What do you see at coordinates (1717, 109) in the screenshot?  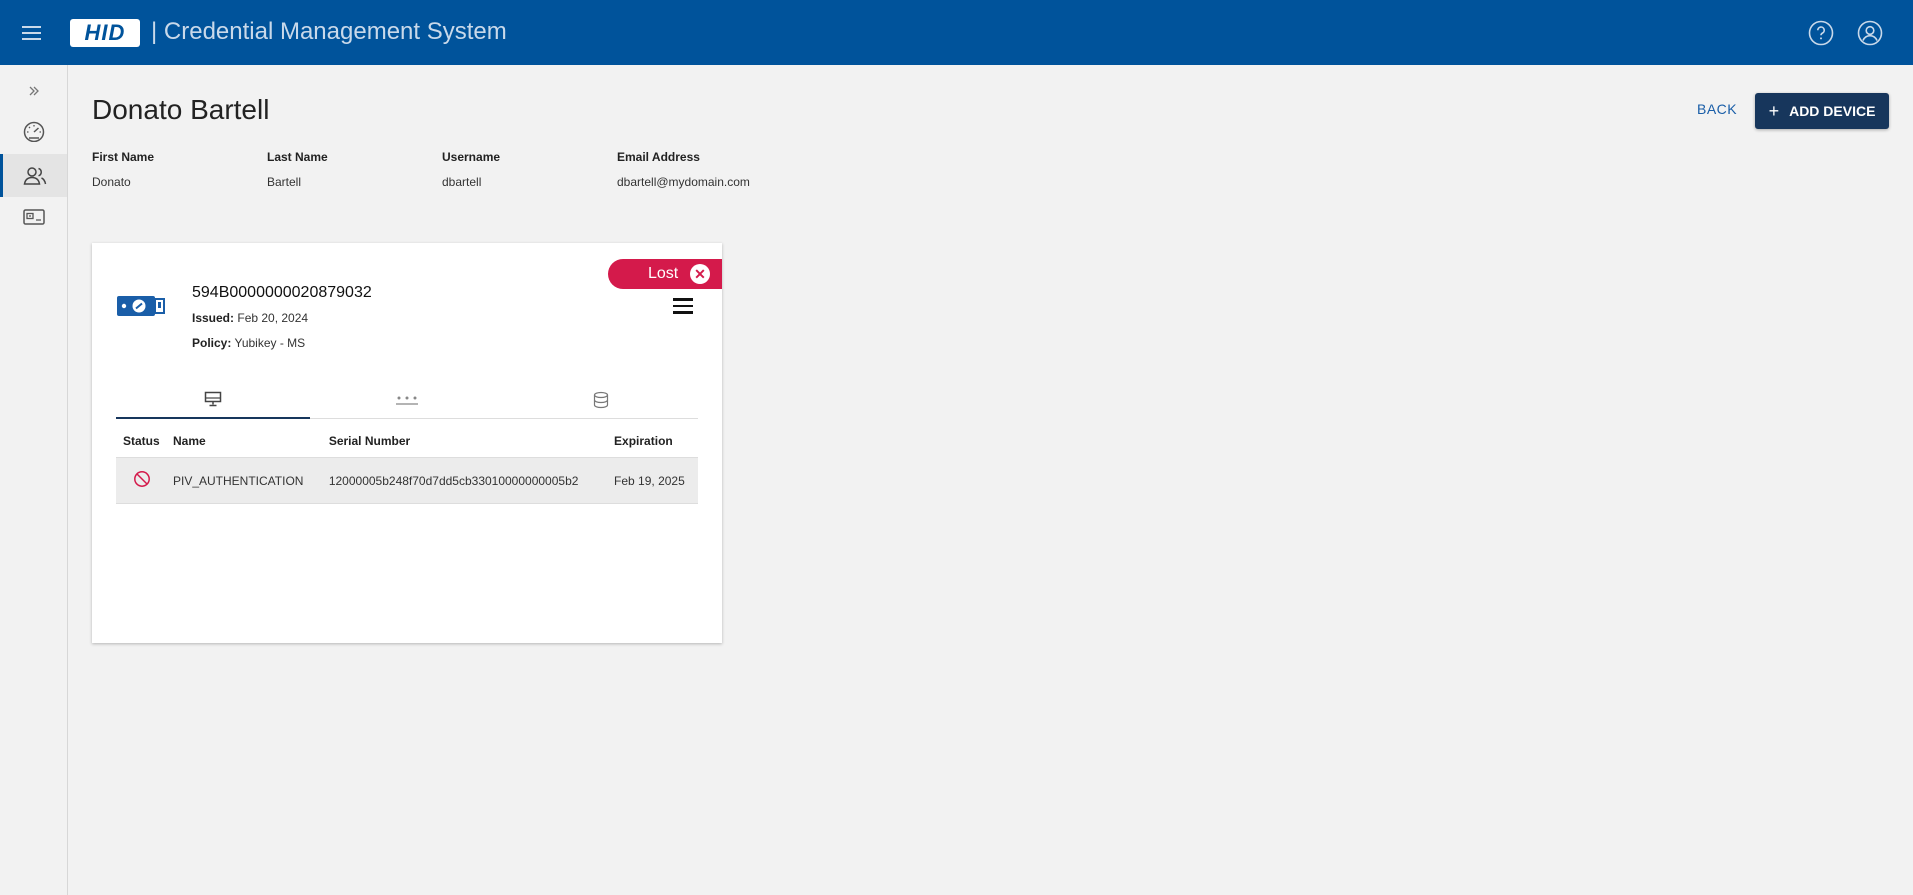 I see `back-button: BACK` at bounding box center [1717, 109].